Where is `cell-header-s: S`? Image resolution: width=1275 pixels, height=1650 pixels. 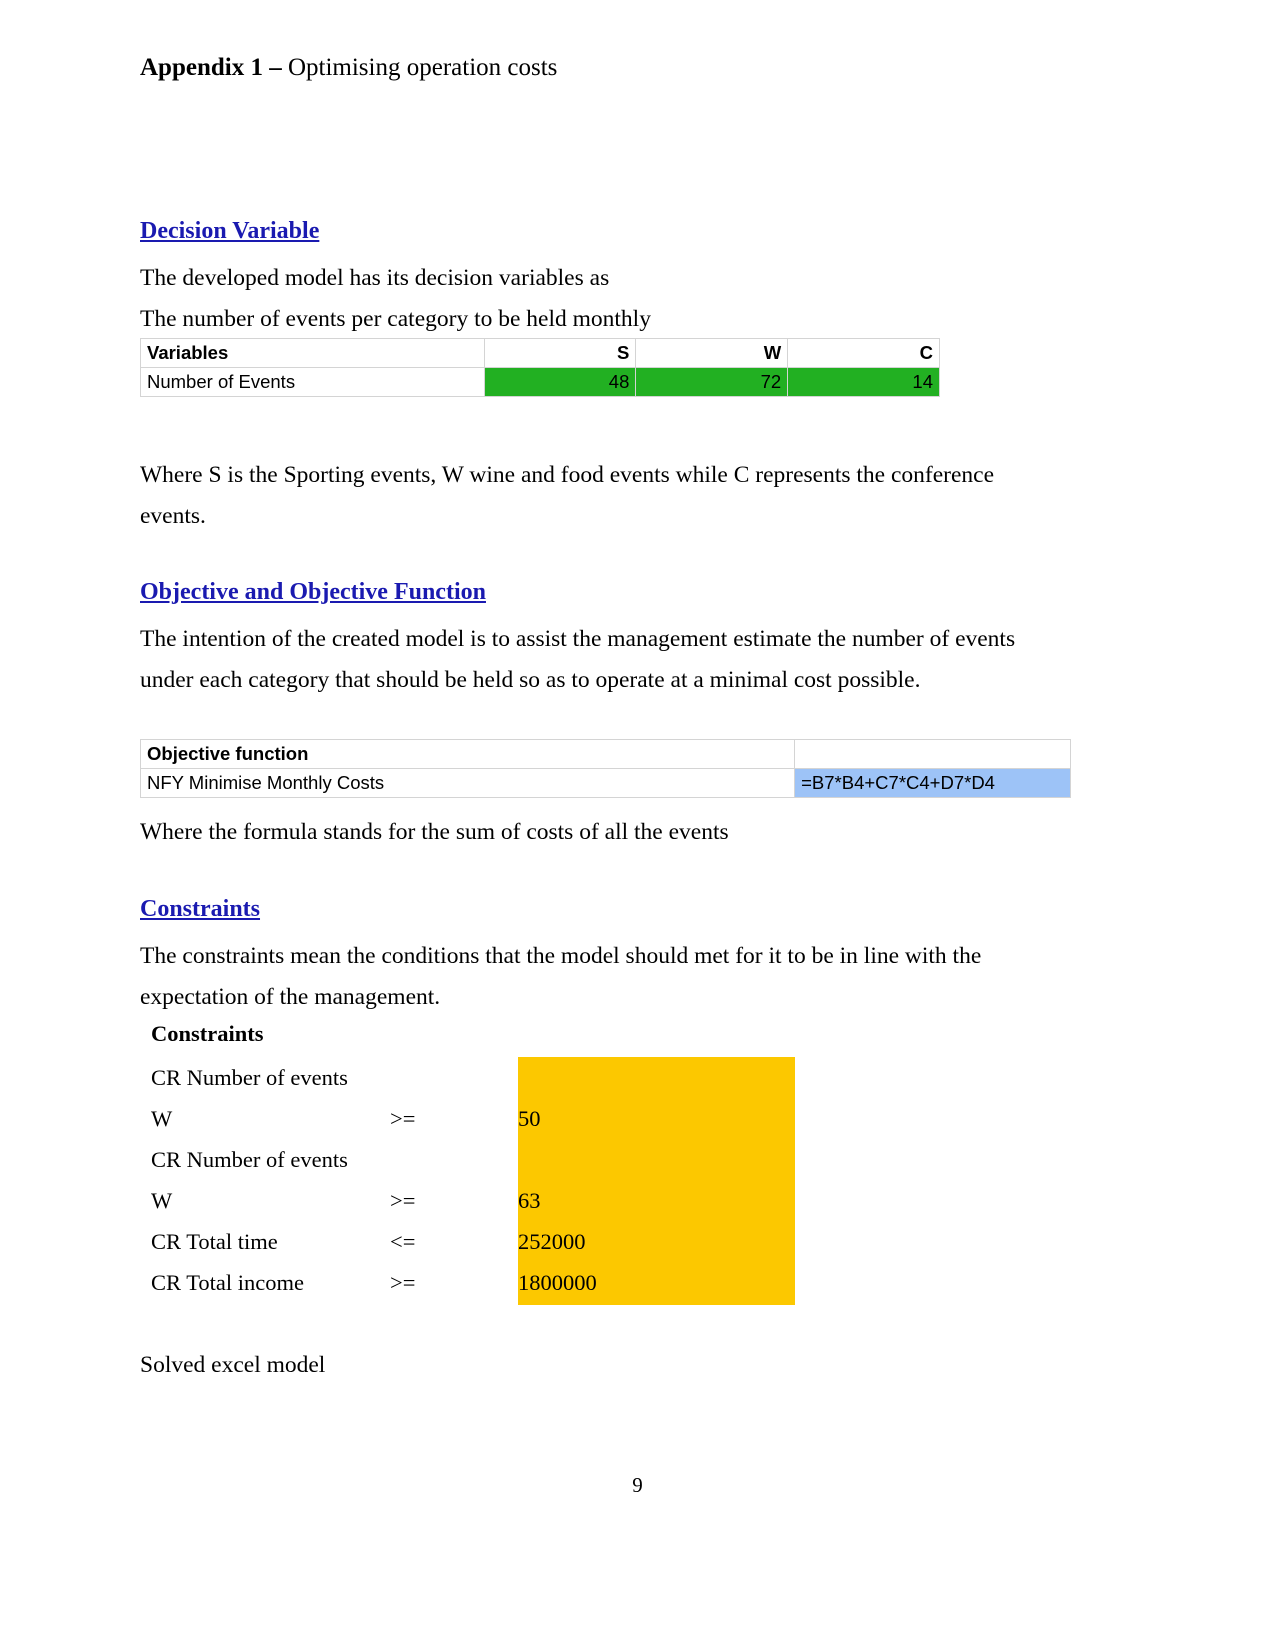
cell-header-s: S is located at coordinates (560, 353).